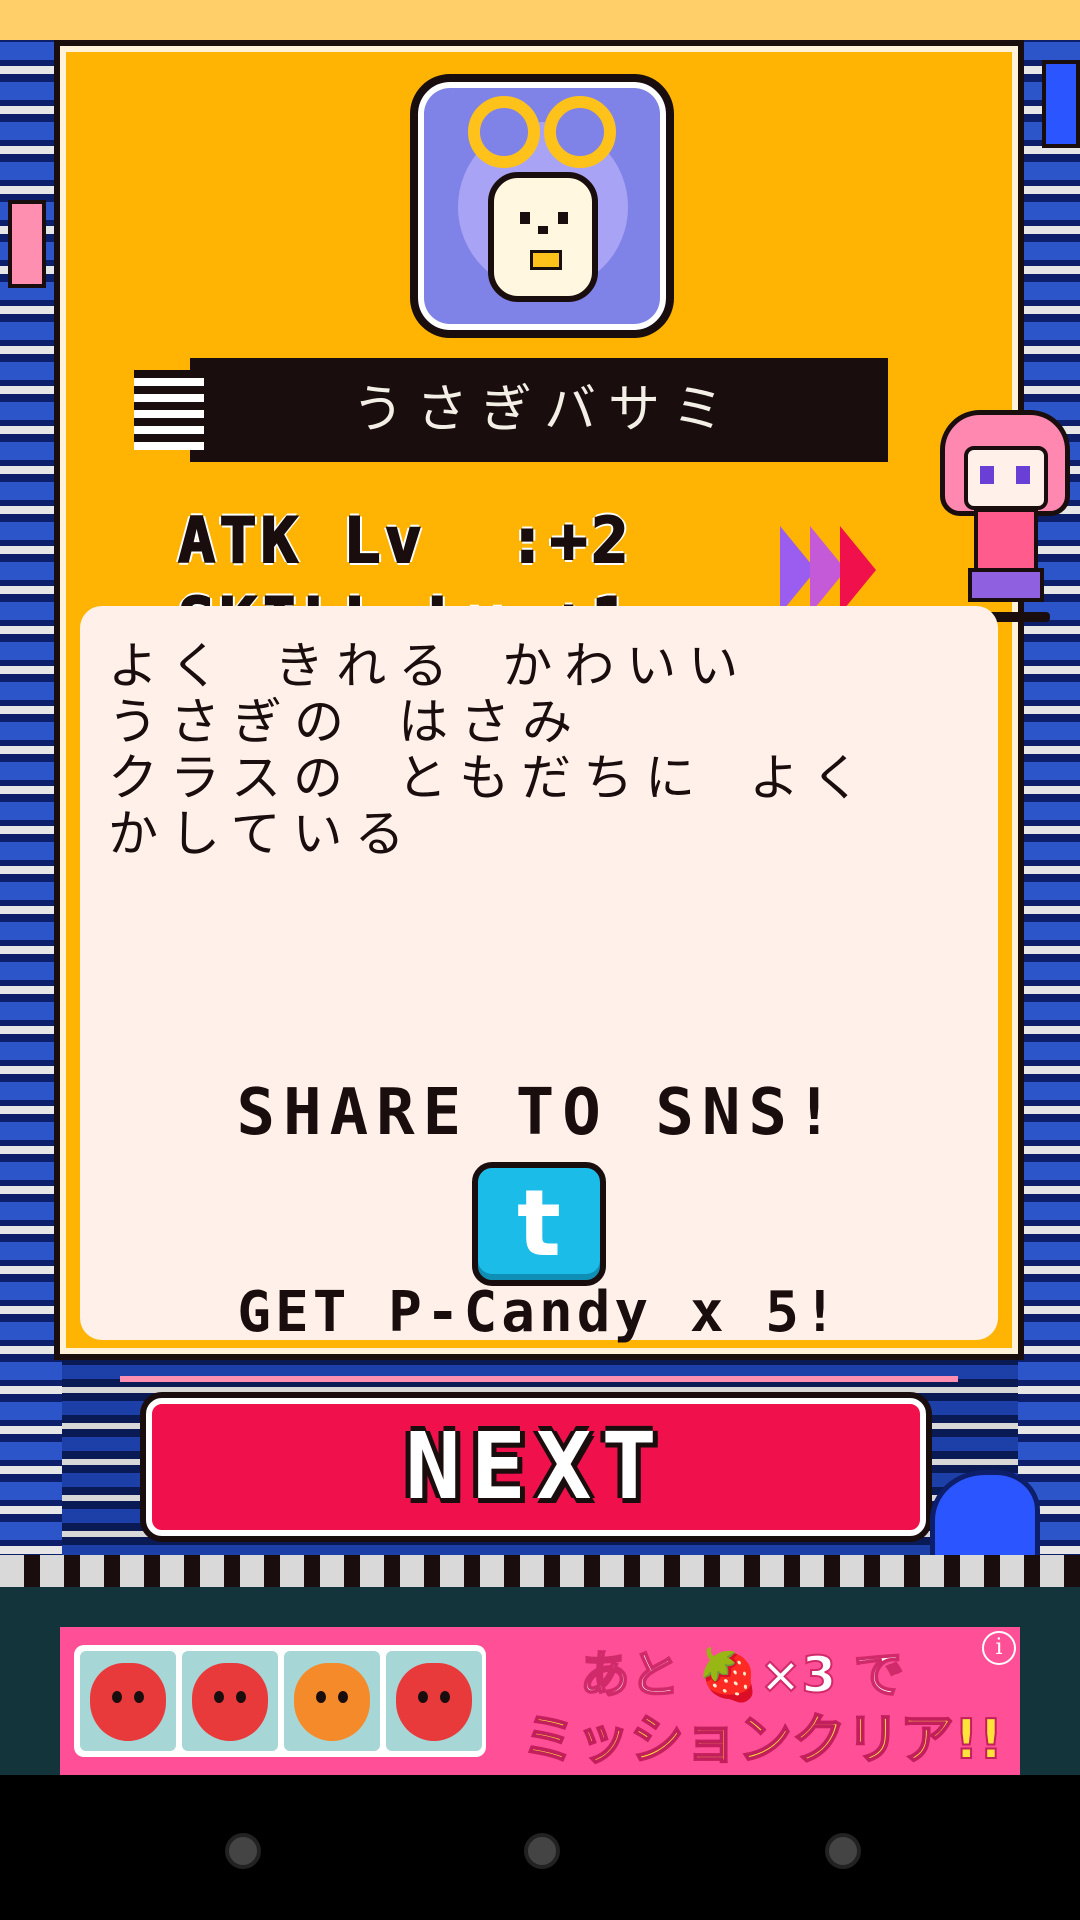  I want to click on left-border-decoration, so click(31, 810).